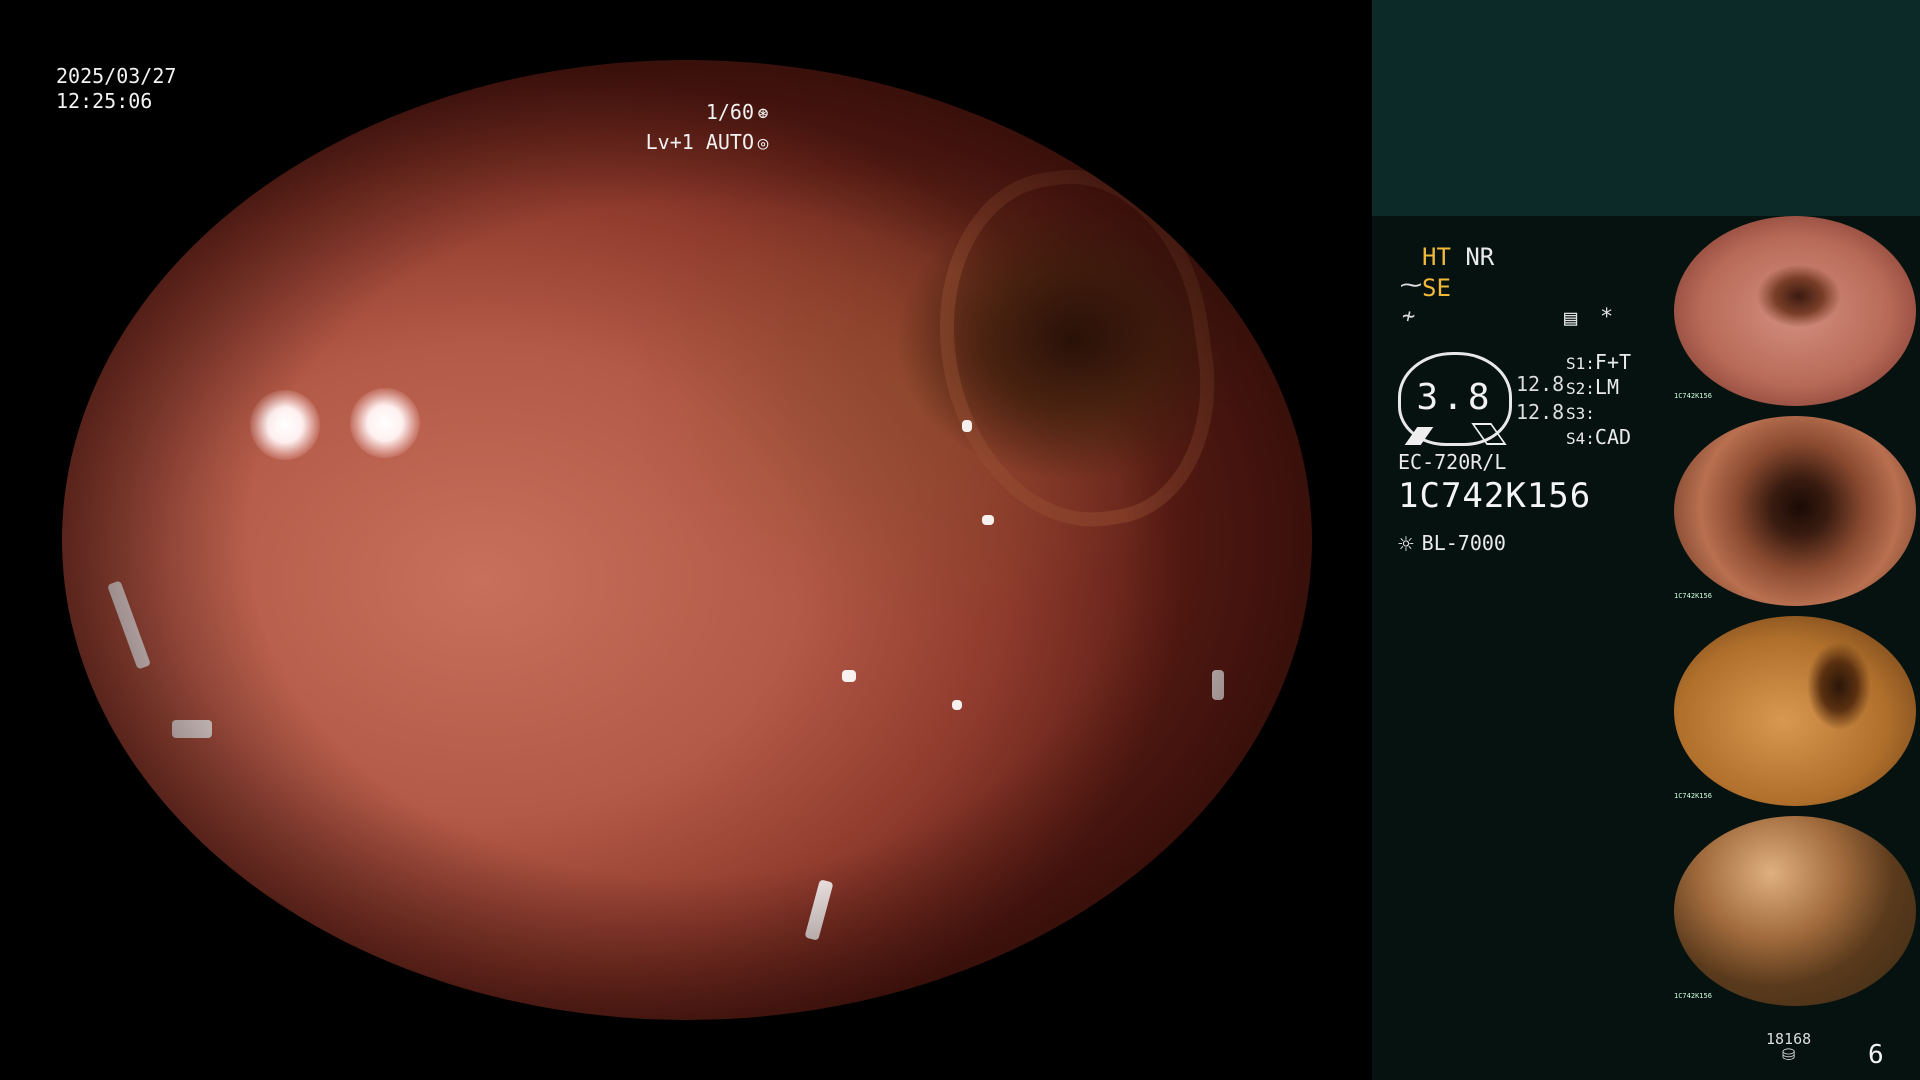 This screenshot has width=1920, height=1080. What do you see at coordinates (1571, 318) in the screenshot?
I see `memo-icon: ▤` at bounding box center [1571, 318].